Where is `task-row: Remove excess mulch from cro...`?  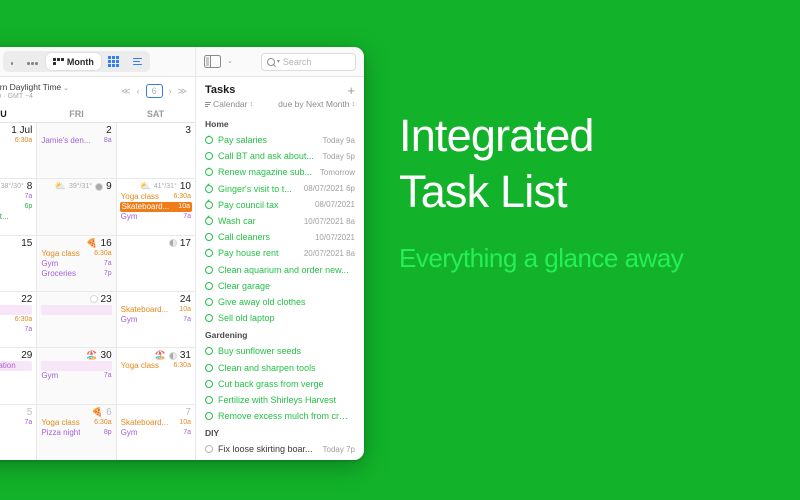 task-row: Remove excess mulch from cro... is located at coordinates (280, 416).